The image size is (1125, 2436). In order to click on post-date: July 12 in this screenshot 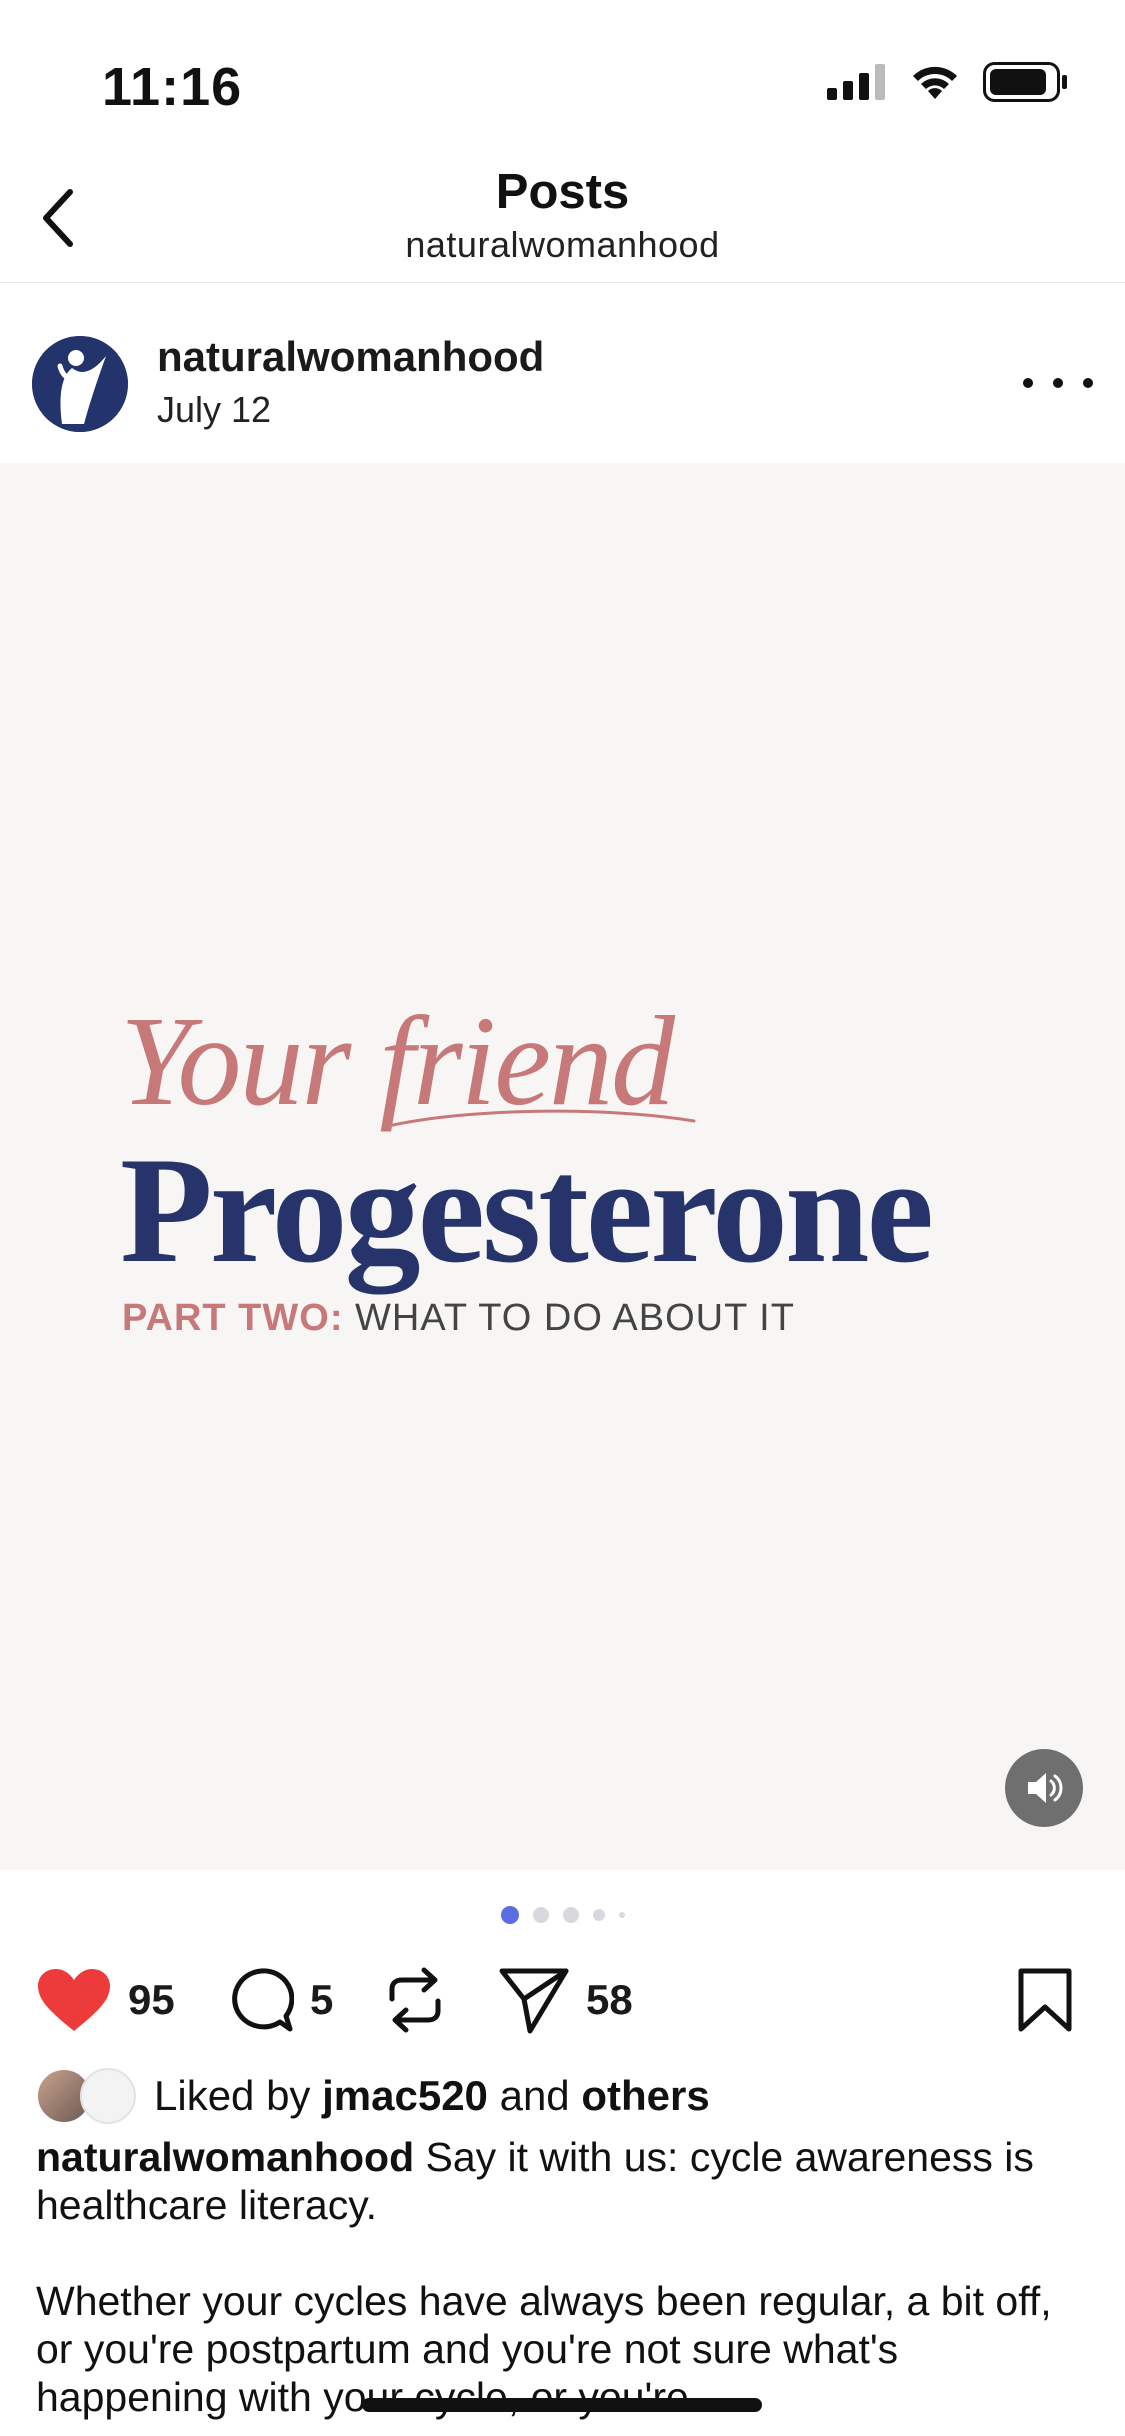, I will do `click(214, 409)`.